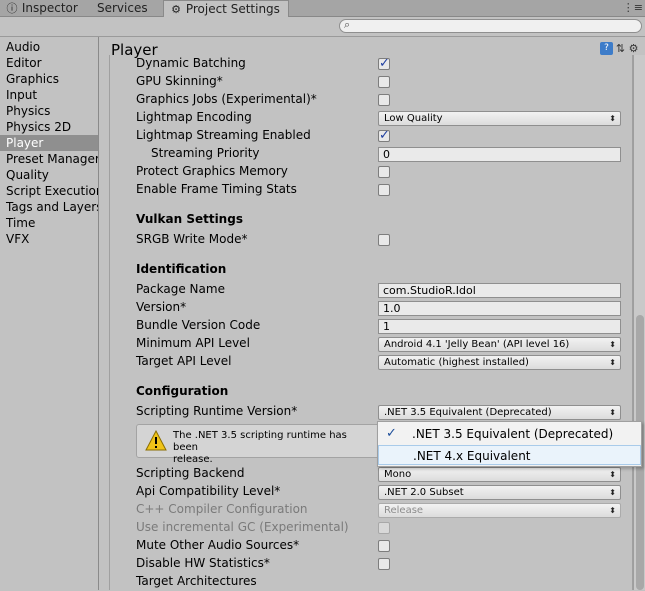 The height and width of the screenshot is (591, 645). I want to click on row-incremental-gc: Use incremental GC (Experimental), so click(372, 528).